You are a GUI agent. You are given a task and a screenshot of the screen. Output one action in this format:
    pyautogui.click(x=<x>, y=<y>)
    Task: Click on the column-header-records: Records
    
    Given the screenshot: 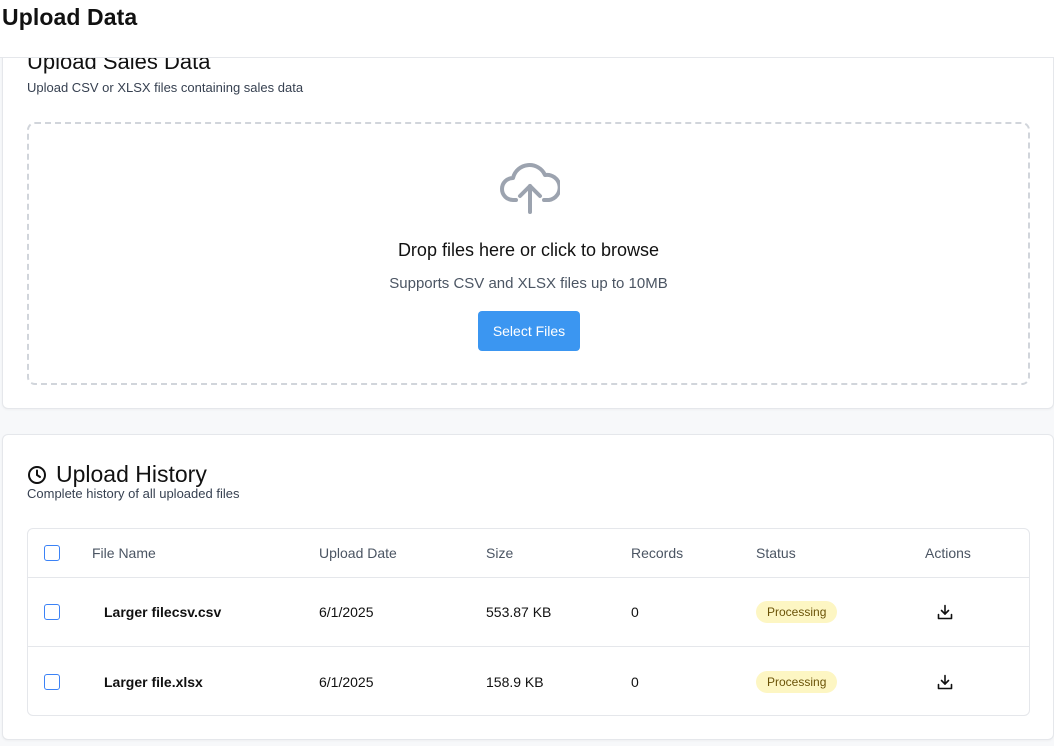 What is the action you would take?
    pyautogui.click(x=657, y=553)
    